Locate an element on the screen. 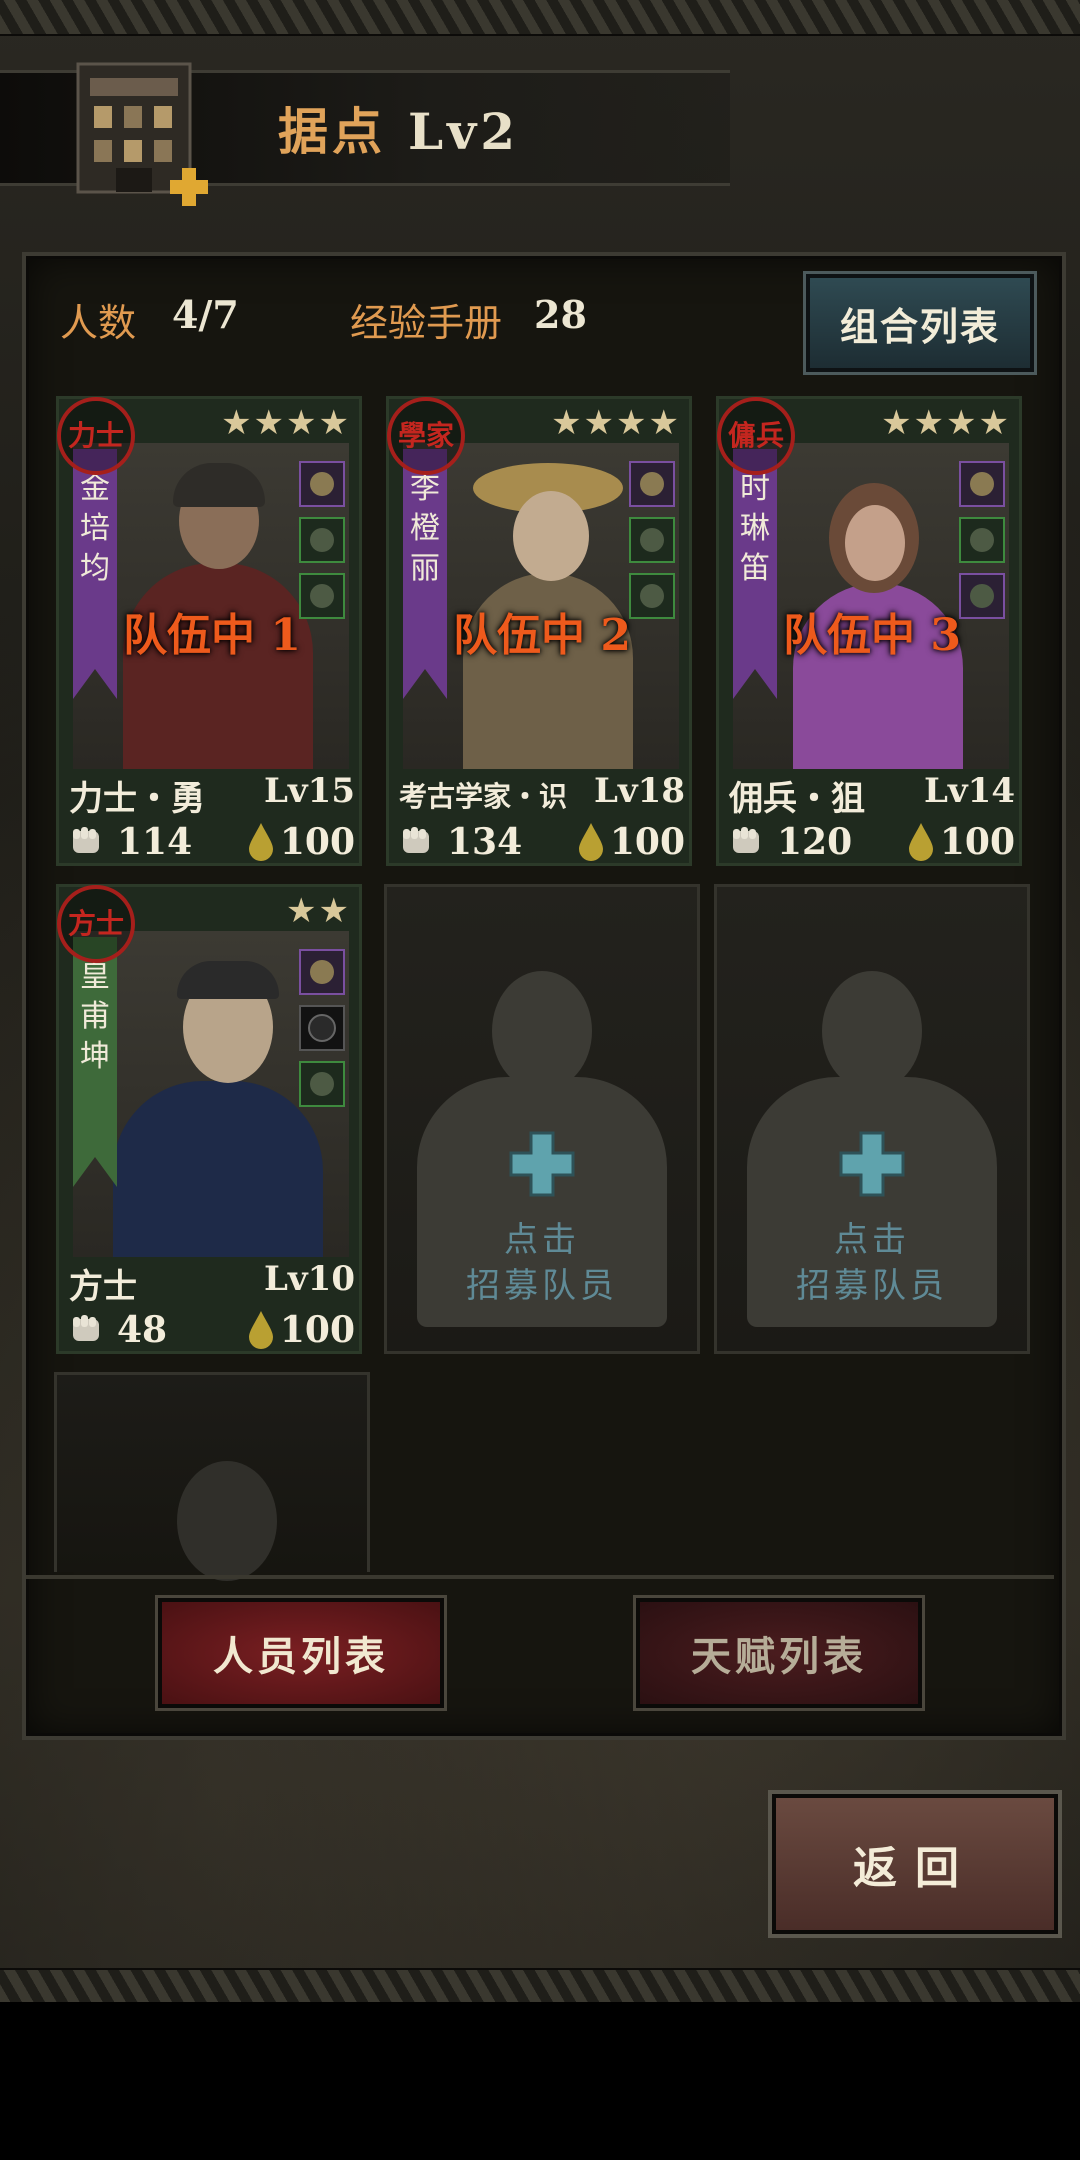 The height and width of the screenshot is (2160, 1080). member-count-value: 4/7 is located at coordinates (205, 314).